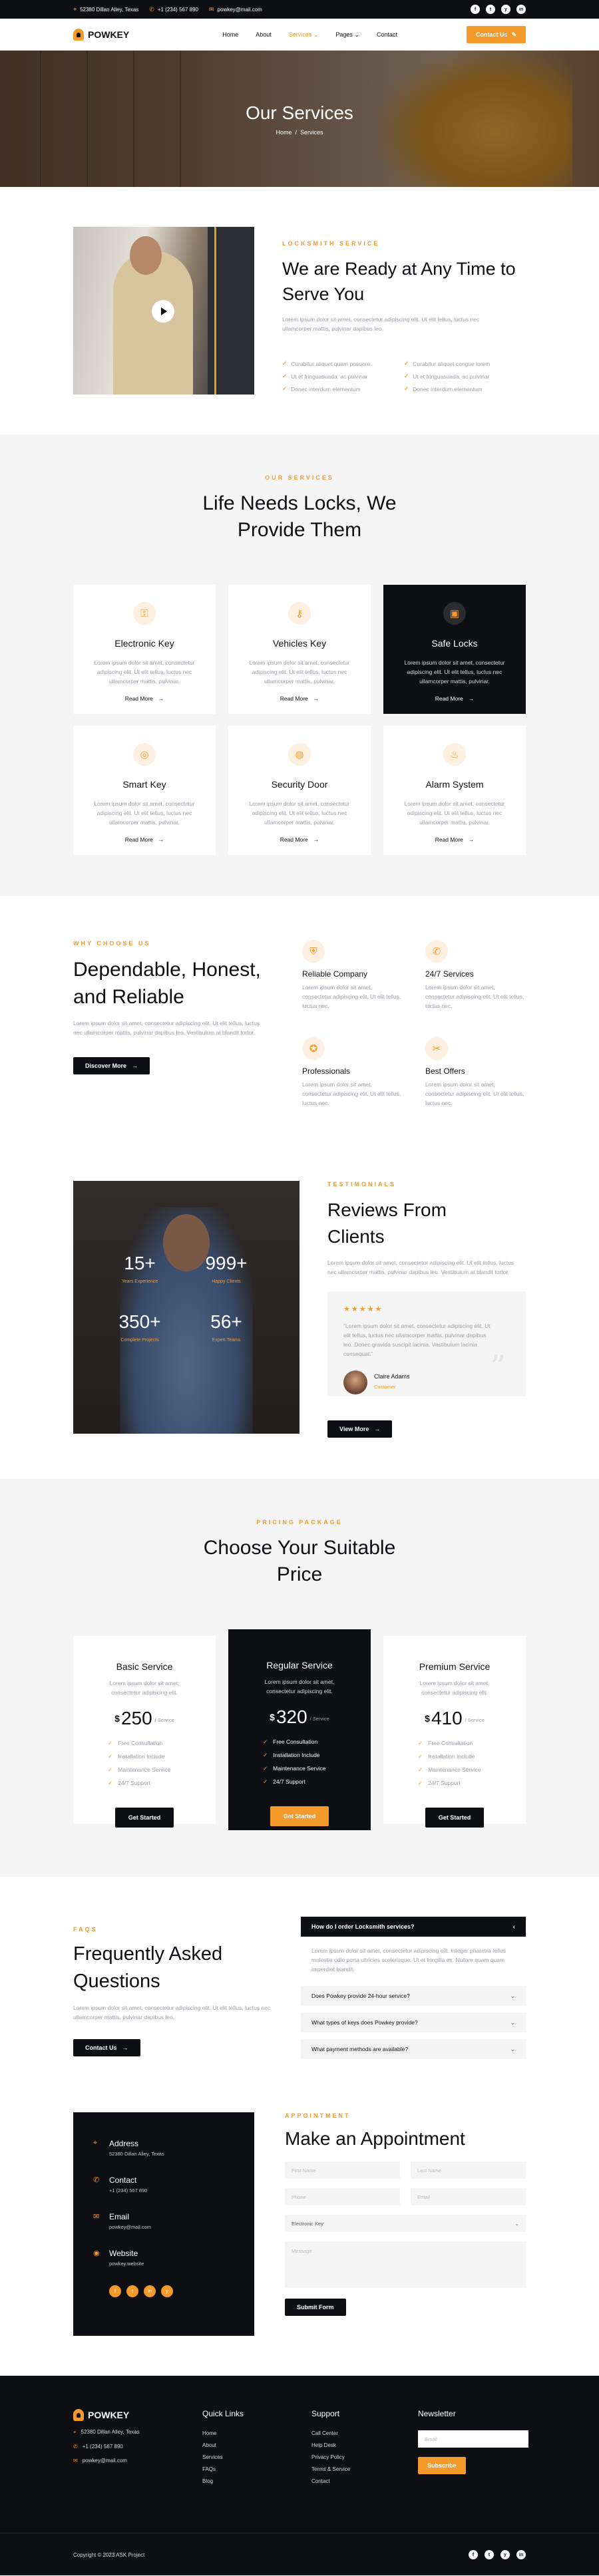  What do you see at coordinates (137, 2447) in the screenshot?
I see `footer-phone: ✆ +1 (234) 567 890` at bounding box center [137, 2447].